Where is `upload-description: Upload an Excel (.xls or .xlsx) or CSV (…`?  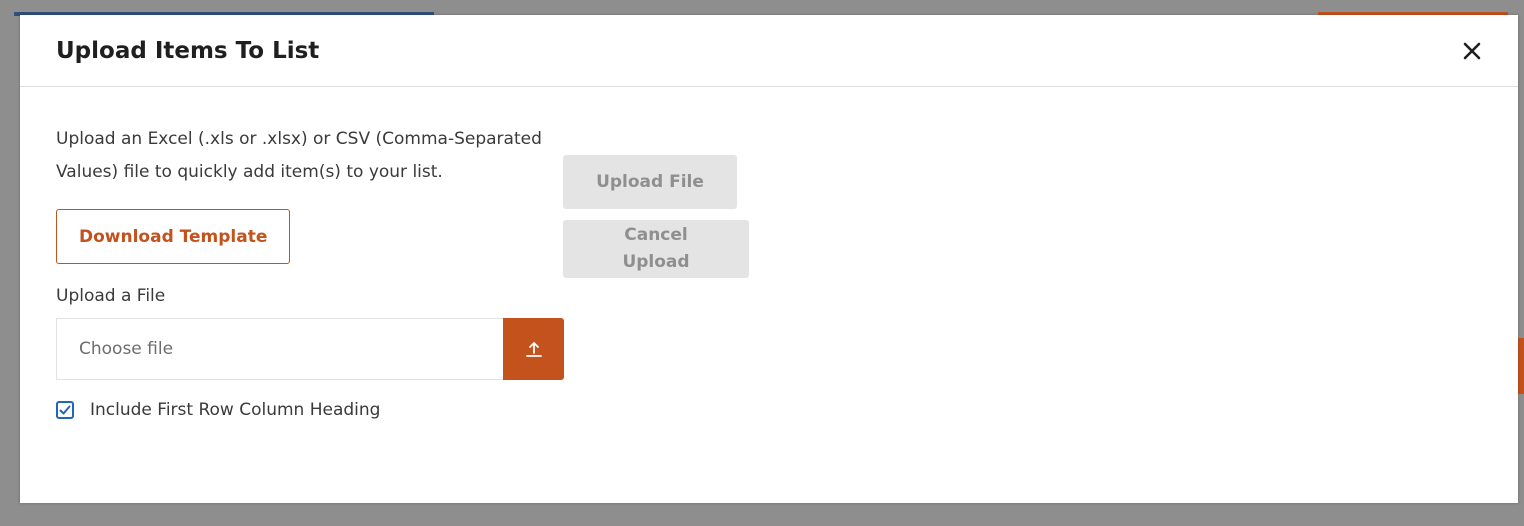 upload-description: Upload an Excel (.xls or .xlsx) or CSV (… is located at coordinates (299, 155).